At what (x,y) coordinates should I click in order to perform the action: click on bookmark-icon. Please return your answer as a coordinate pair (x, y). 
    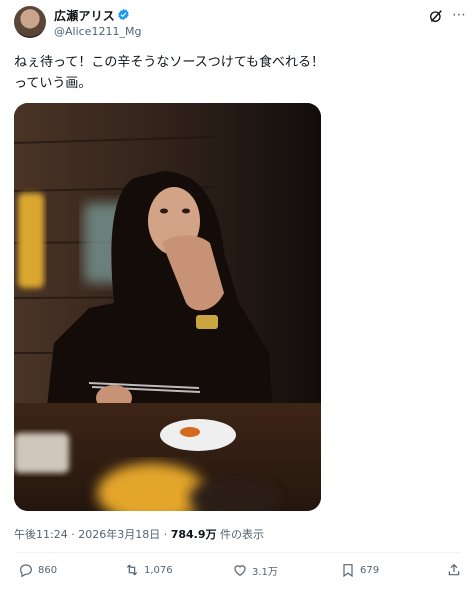
    Looking at the image, I should click on (348, 571).